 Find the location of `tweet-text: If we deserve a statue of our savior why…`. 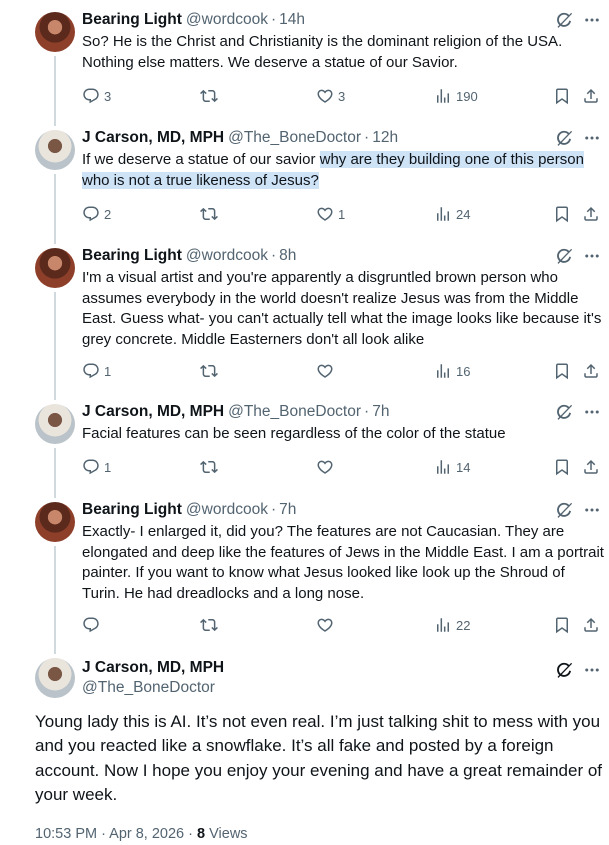

tweet-text: If we deserve a statue of our savior why… is located at coordinates (343, 170).